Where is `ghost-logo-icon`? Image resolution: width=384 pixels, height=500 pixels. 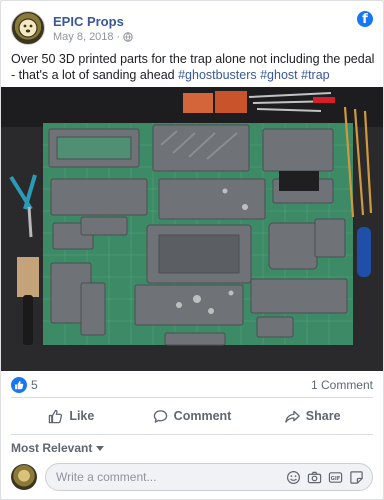 ghost-logo-icon is located at coordinates (28, 28).